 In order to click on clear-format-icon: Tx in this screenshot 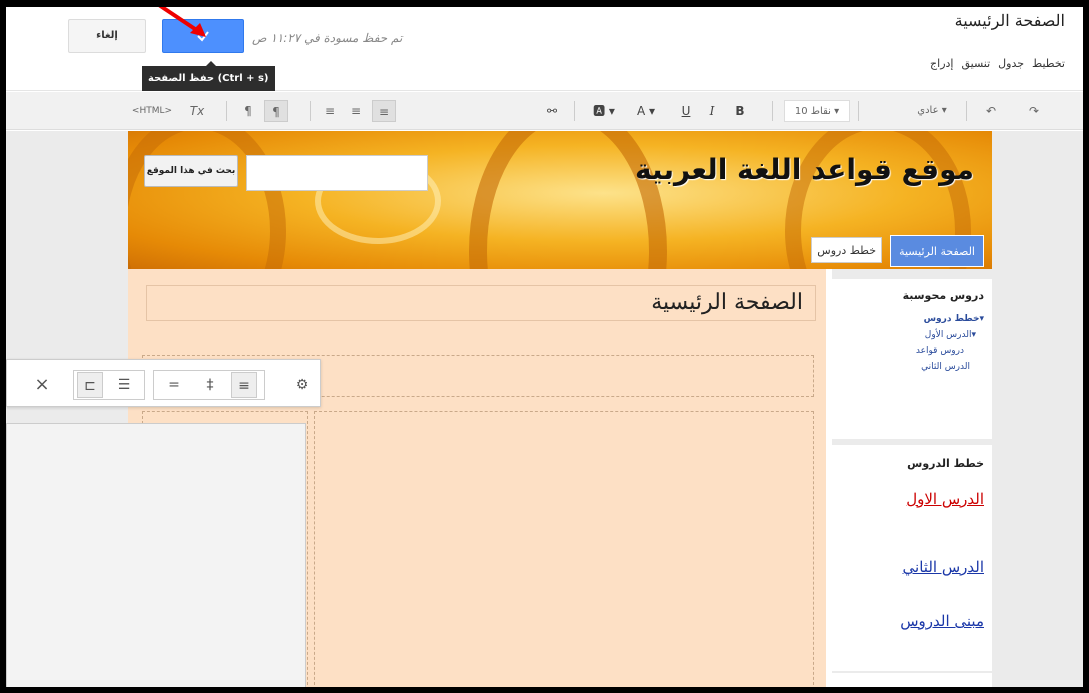, I will do `click(197, 111)`.